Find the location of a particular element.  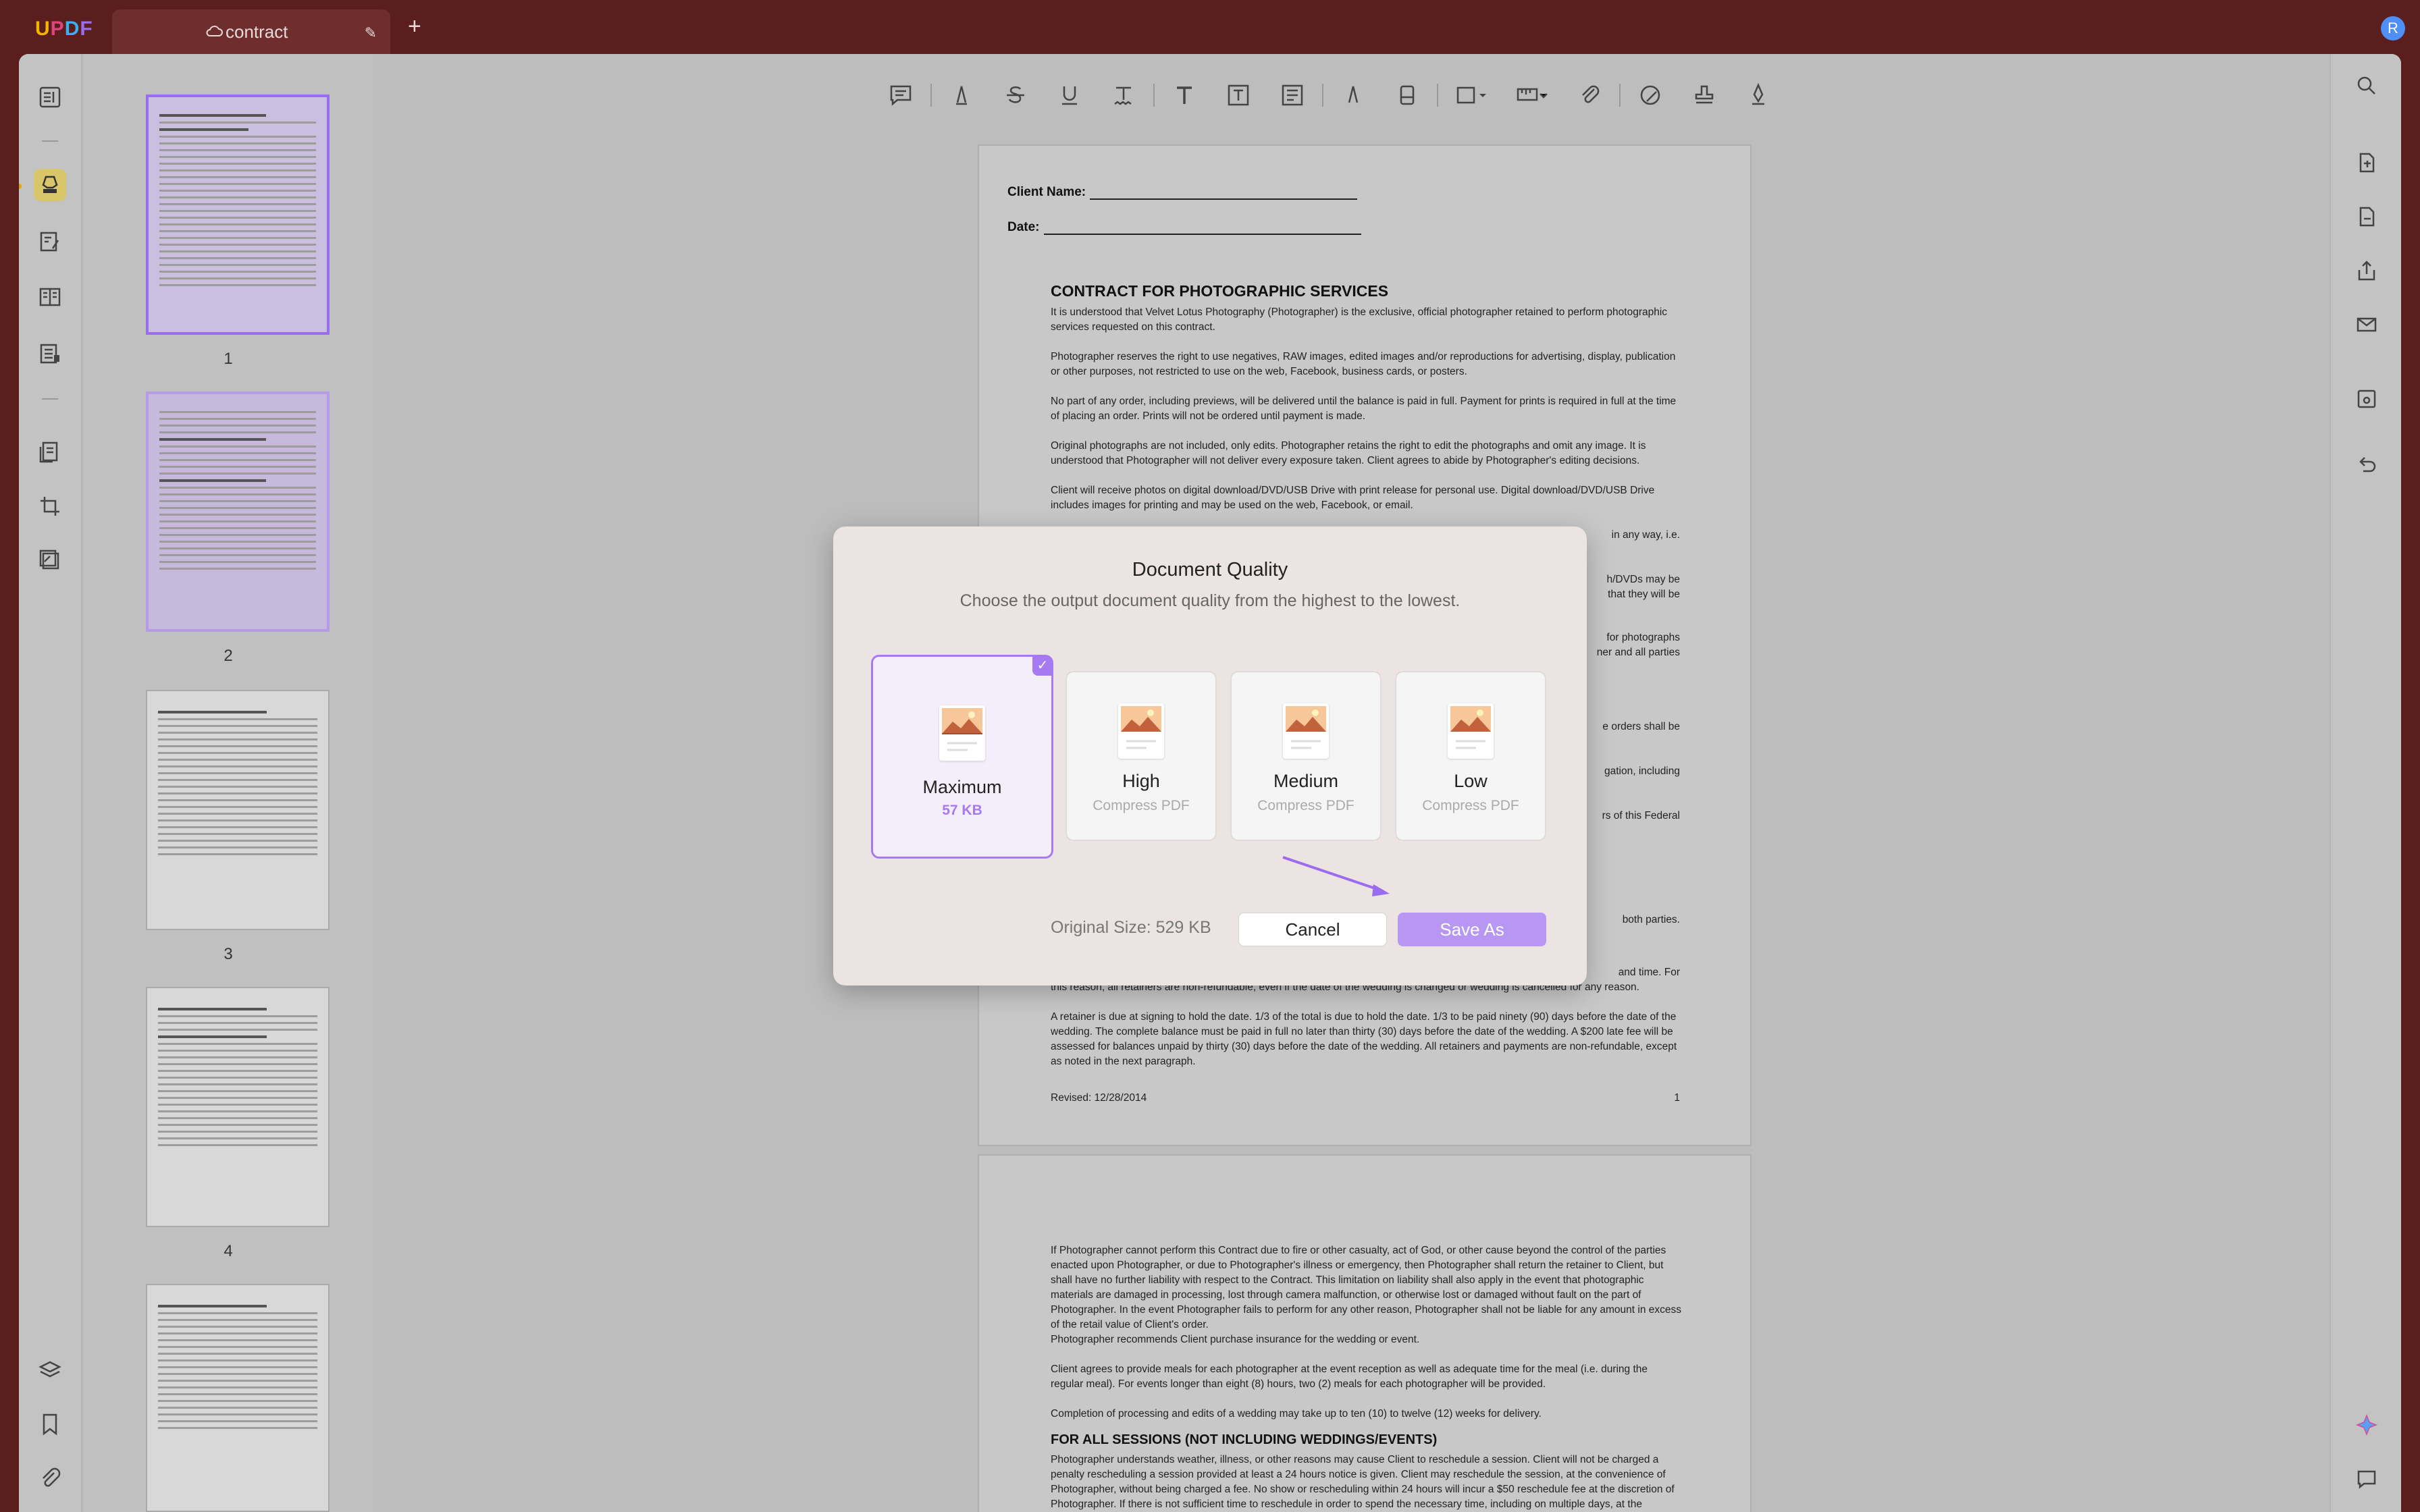

organize-pages-icon is located at coordinates (50, 297).